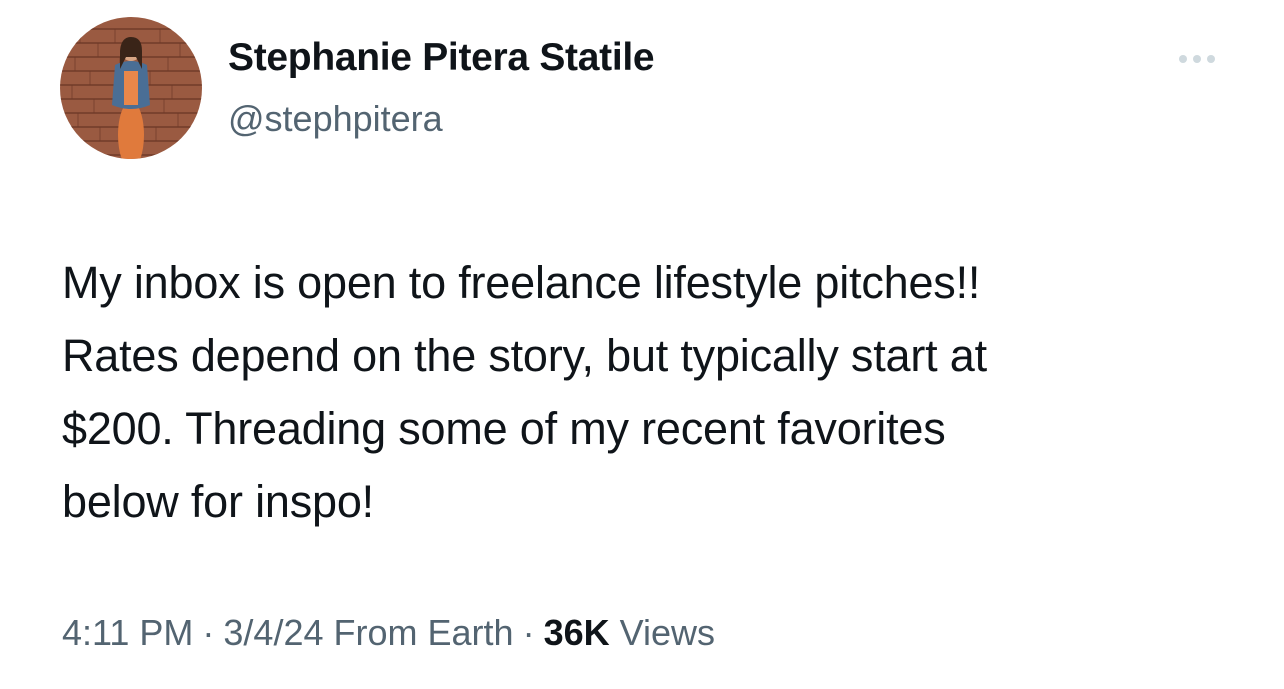 The image size is (1284, 689). Describe the element at coordinates (577, 632) in the screenshot. I see `views-count: 36K` at that location.